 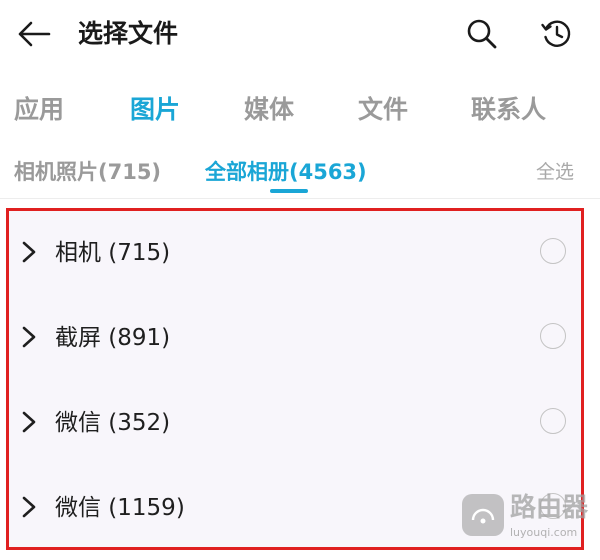 I want to click on active-subtab-indicator, so click(x=289, y=191).